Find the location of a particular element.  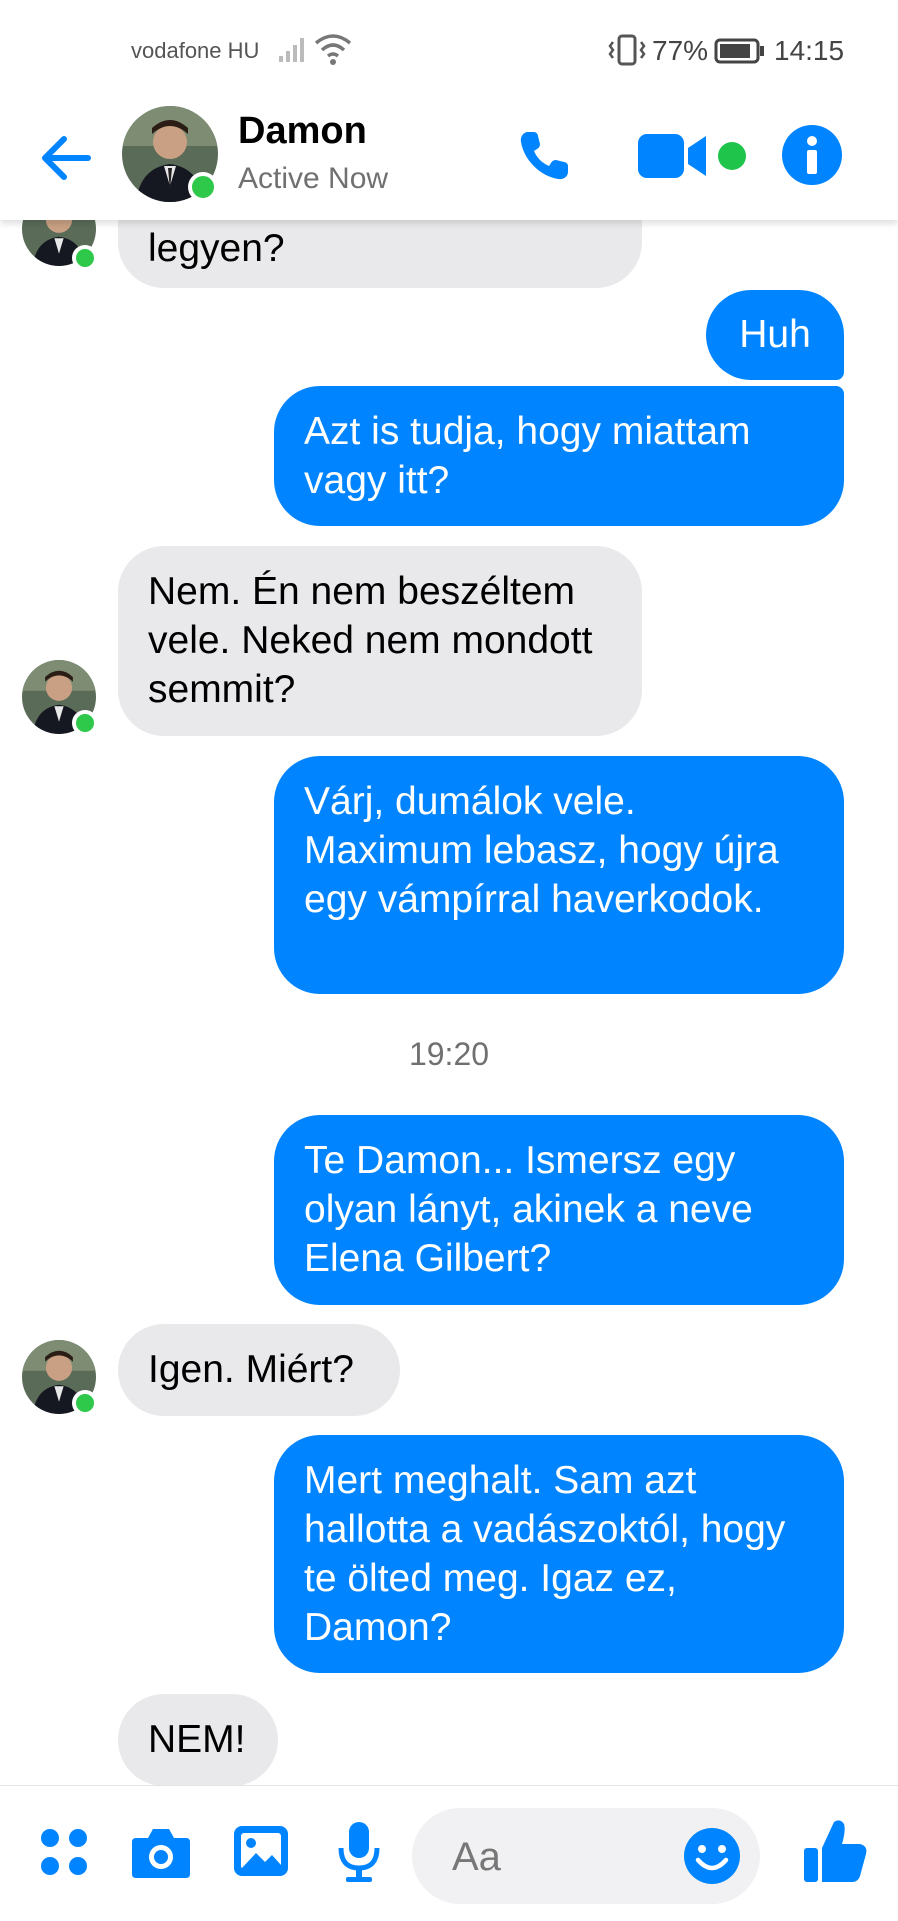

video-active-dot is located at coordinates (732, 156).